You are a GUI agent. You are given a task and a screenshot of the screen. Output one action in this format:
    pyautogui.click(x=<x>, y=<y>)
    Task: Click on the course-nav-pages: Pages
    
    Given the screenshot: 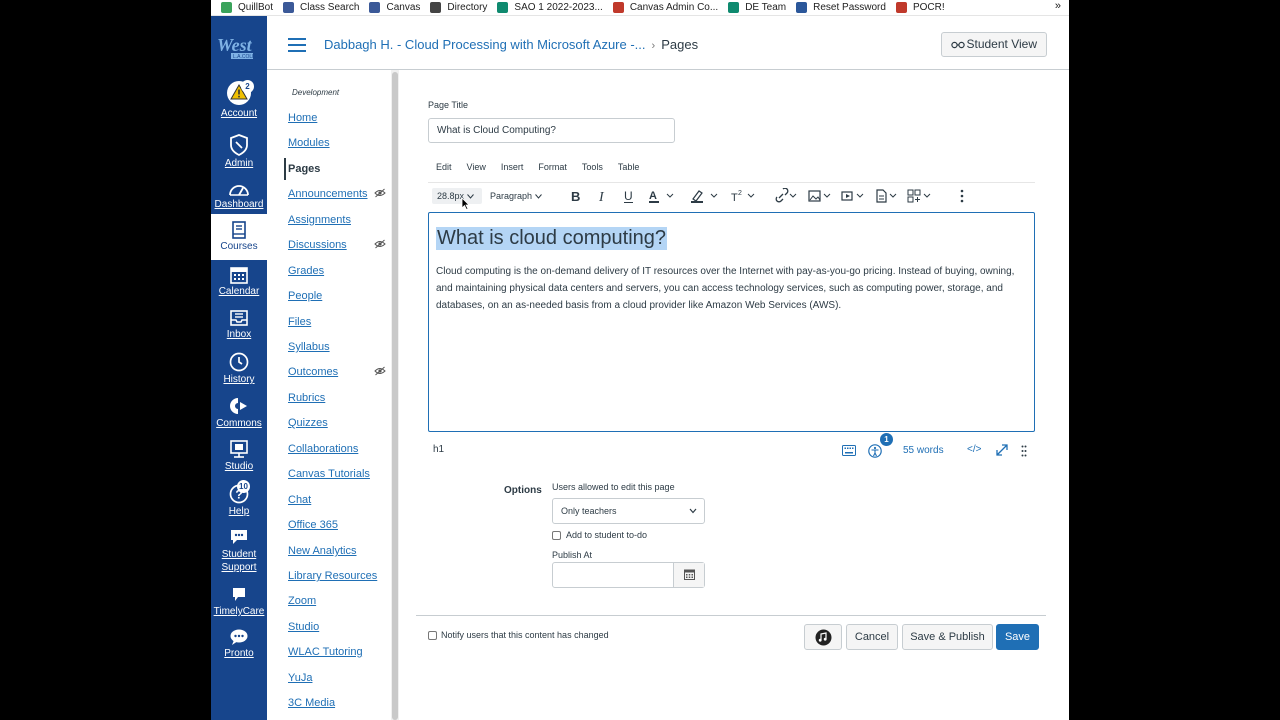 What is the action you would take?
    pyautogui.click(x=304, y=169)
    